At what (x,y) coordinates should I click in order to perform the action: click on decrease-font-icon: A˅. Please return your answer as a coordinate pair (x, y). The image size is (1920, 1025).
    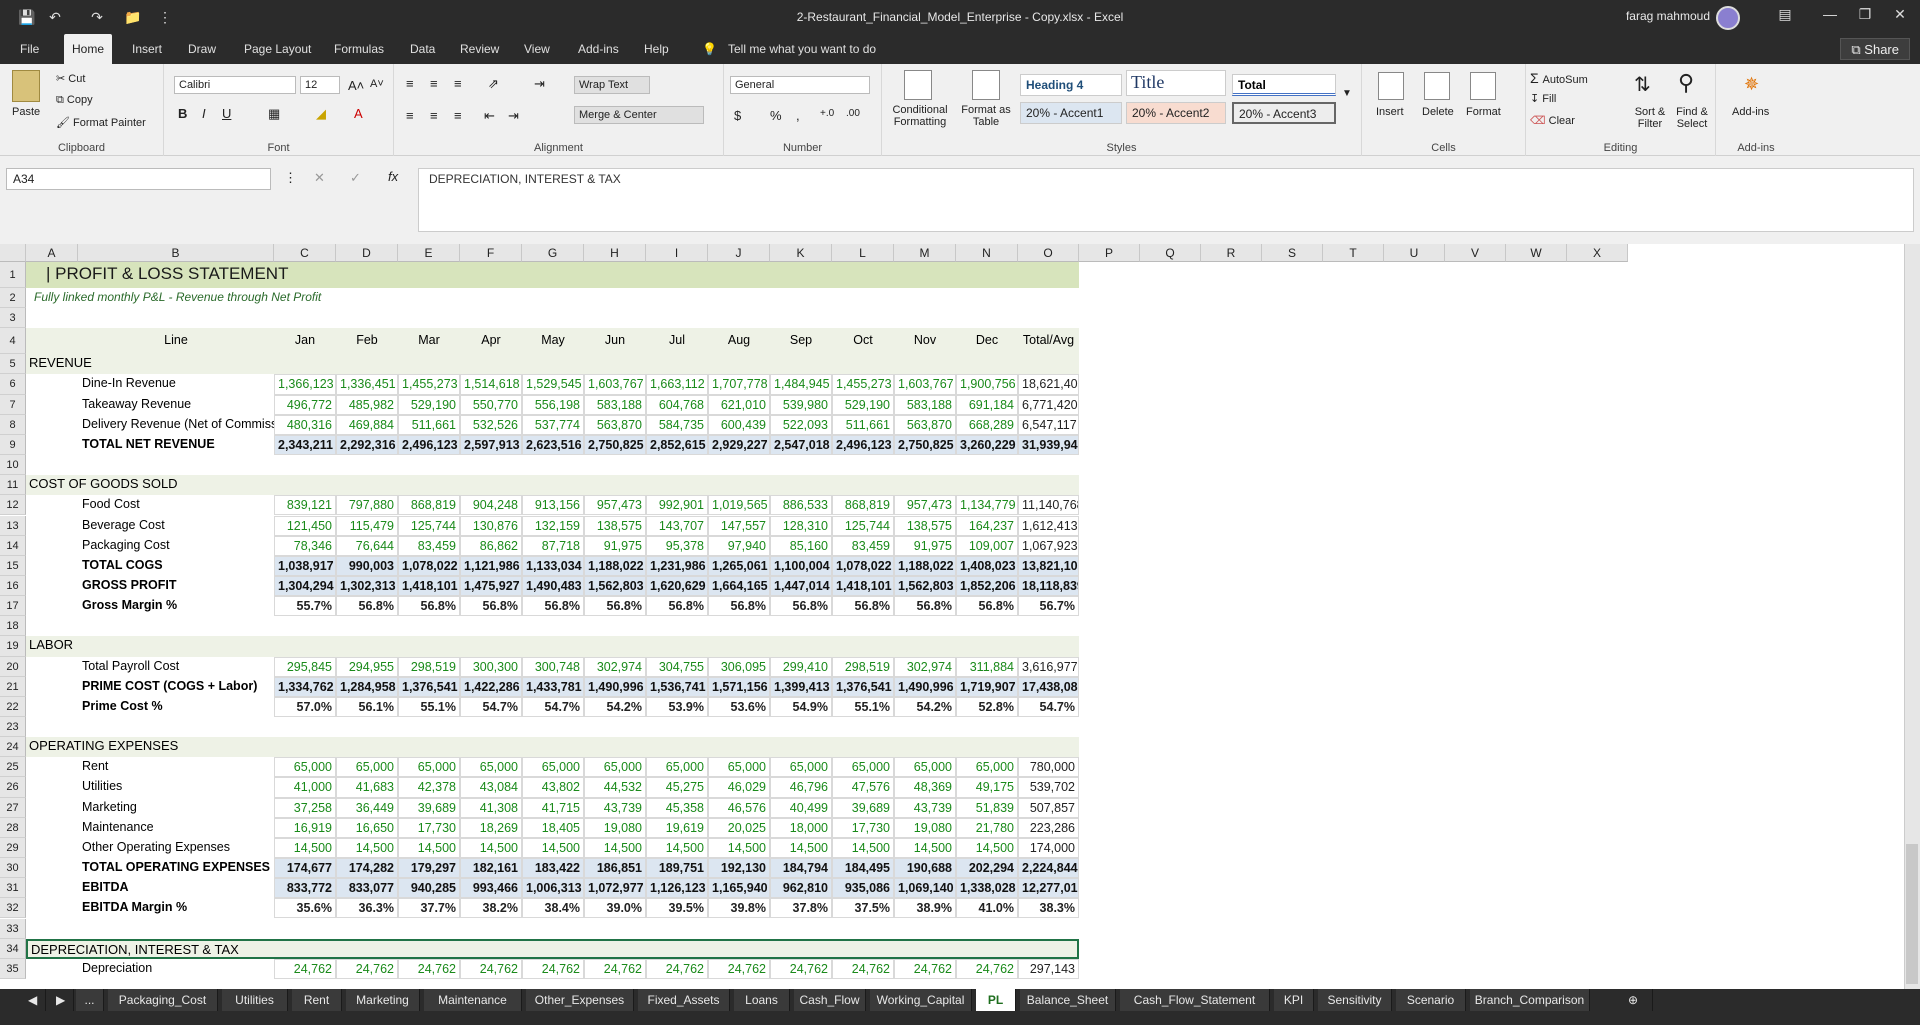
    Looking at the image, I should click on (377, 84).